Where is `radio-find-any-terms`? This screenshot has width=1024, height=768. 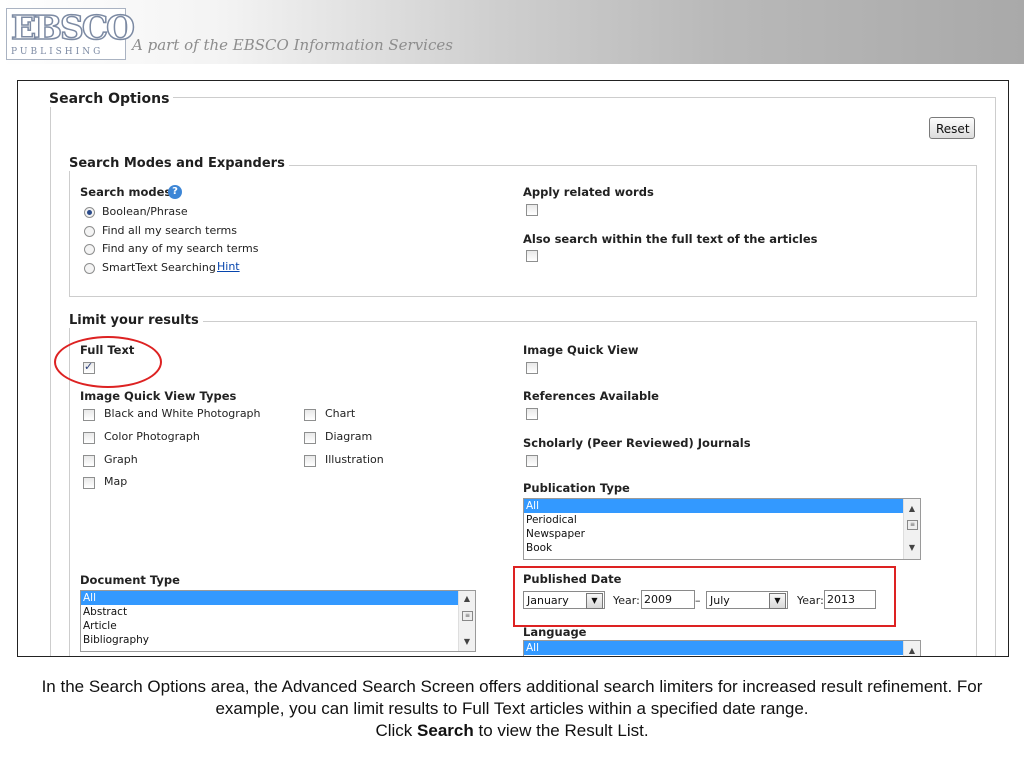 radio-find-any-terms is located at coordinates (89, 249).